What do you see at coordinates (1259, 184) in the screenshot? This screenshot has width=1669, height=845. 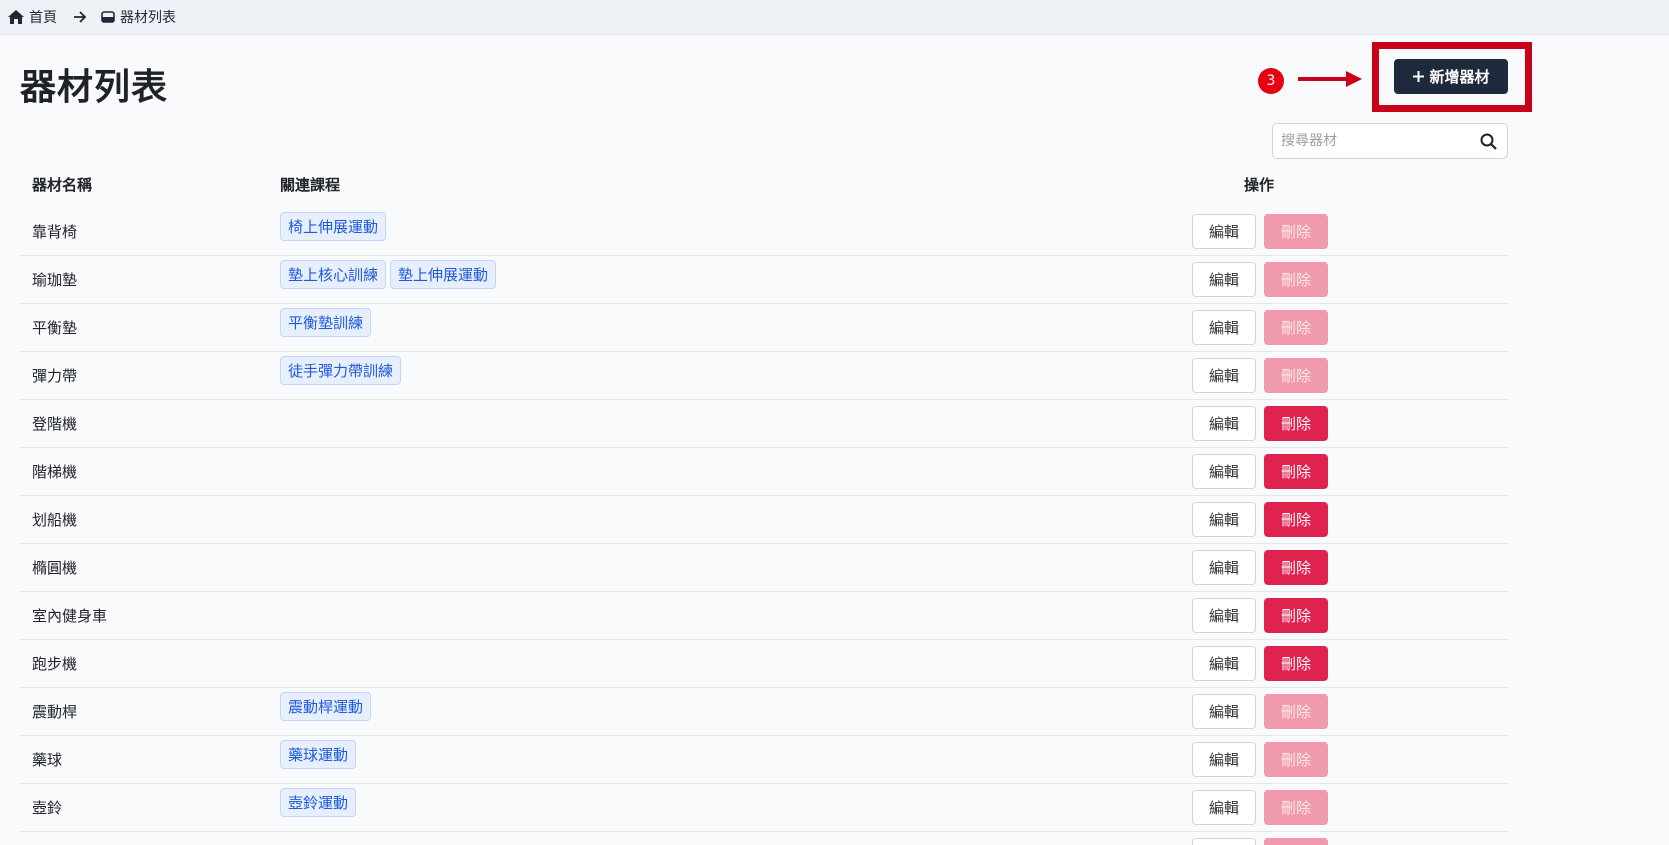 I see `header-operations: 操作` at bounding box center [1259, 184].